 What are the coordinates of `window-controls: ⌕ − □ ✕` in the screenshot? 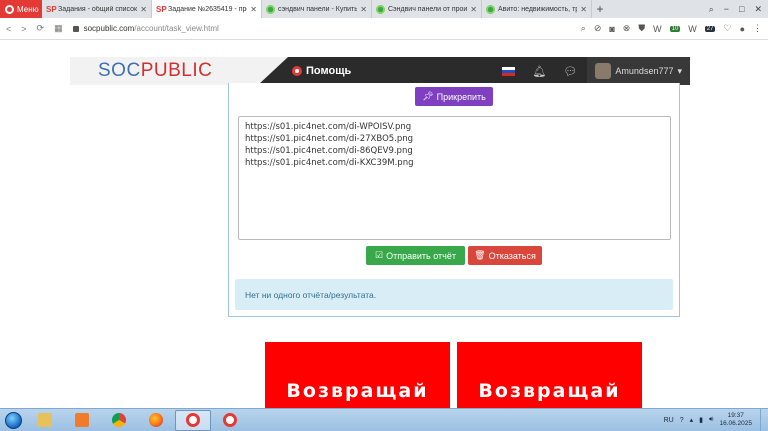 It's located at (738, 9).